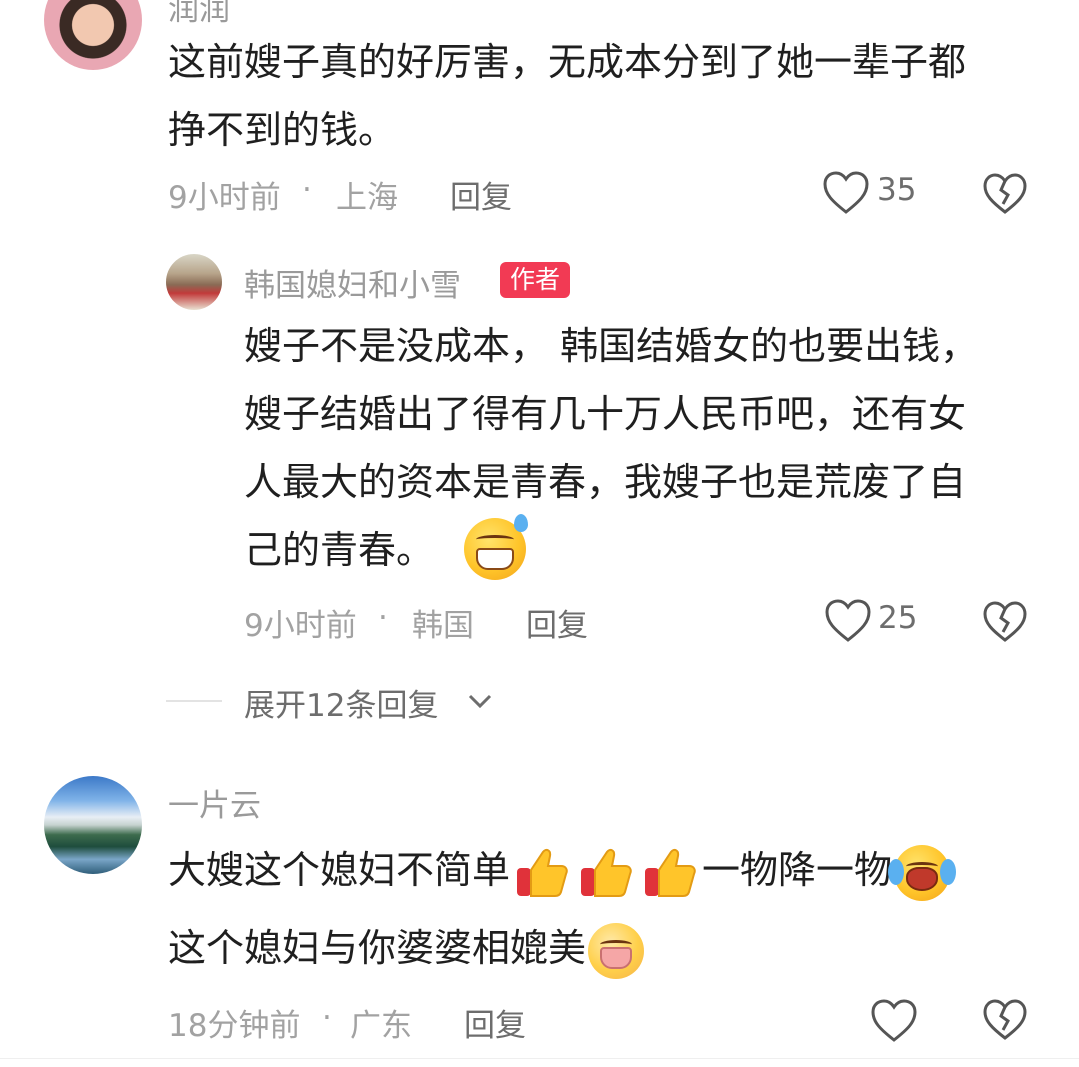  What do you see at coordinates (605, 414) in the screenshot?
I see `comment-text-line: 嫂子结婚出了得有几十万人民币吧，还有女` at bounding box center [605, 414].